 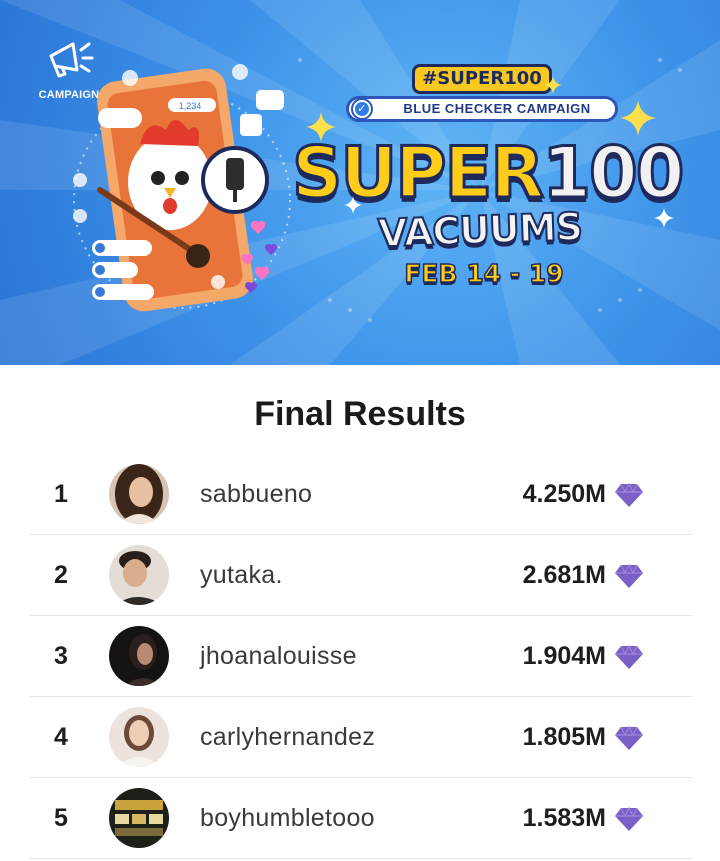 I want to click on username: yutaka., so click(x=241, y=575).